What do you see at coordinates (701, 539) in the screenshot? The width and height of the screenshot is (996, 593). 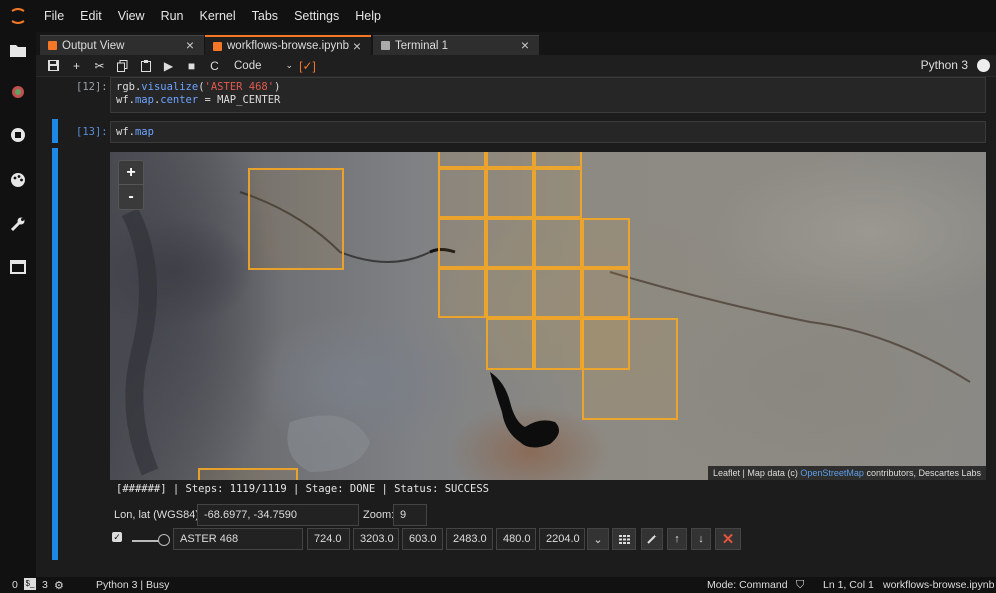 I see `move-layer-down-icon: ↓` at bounding box center [701, 539].